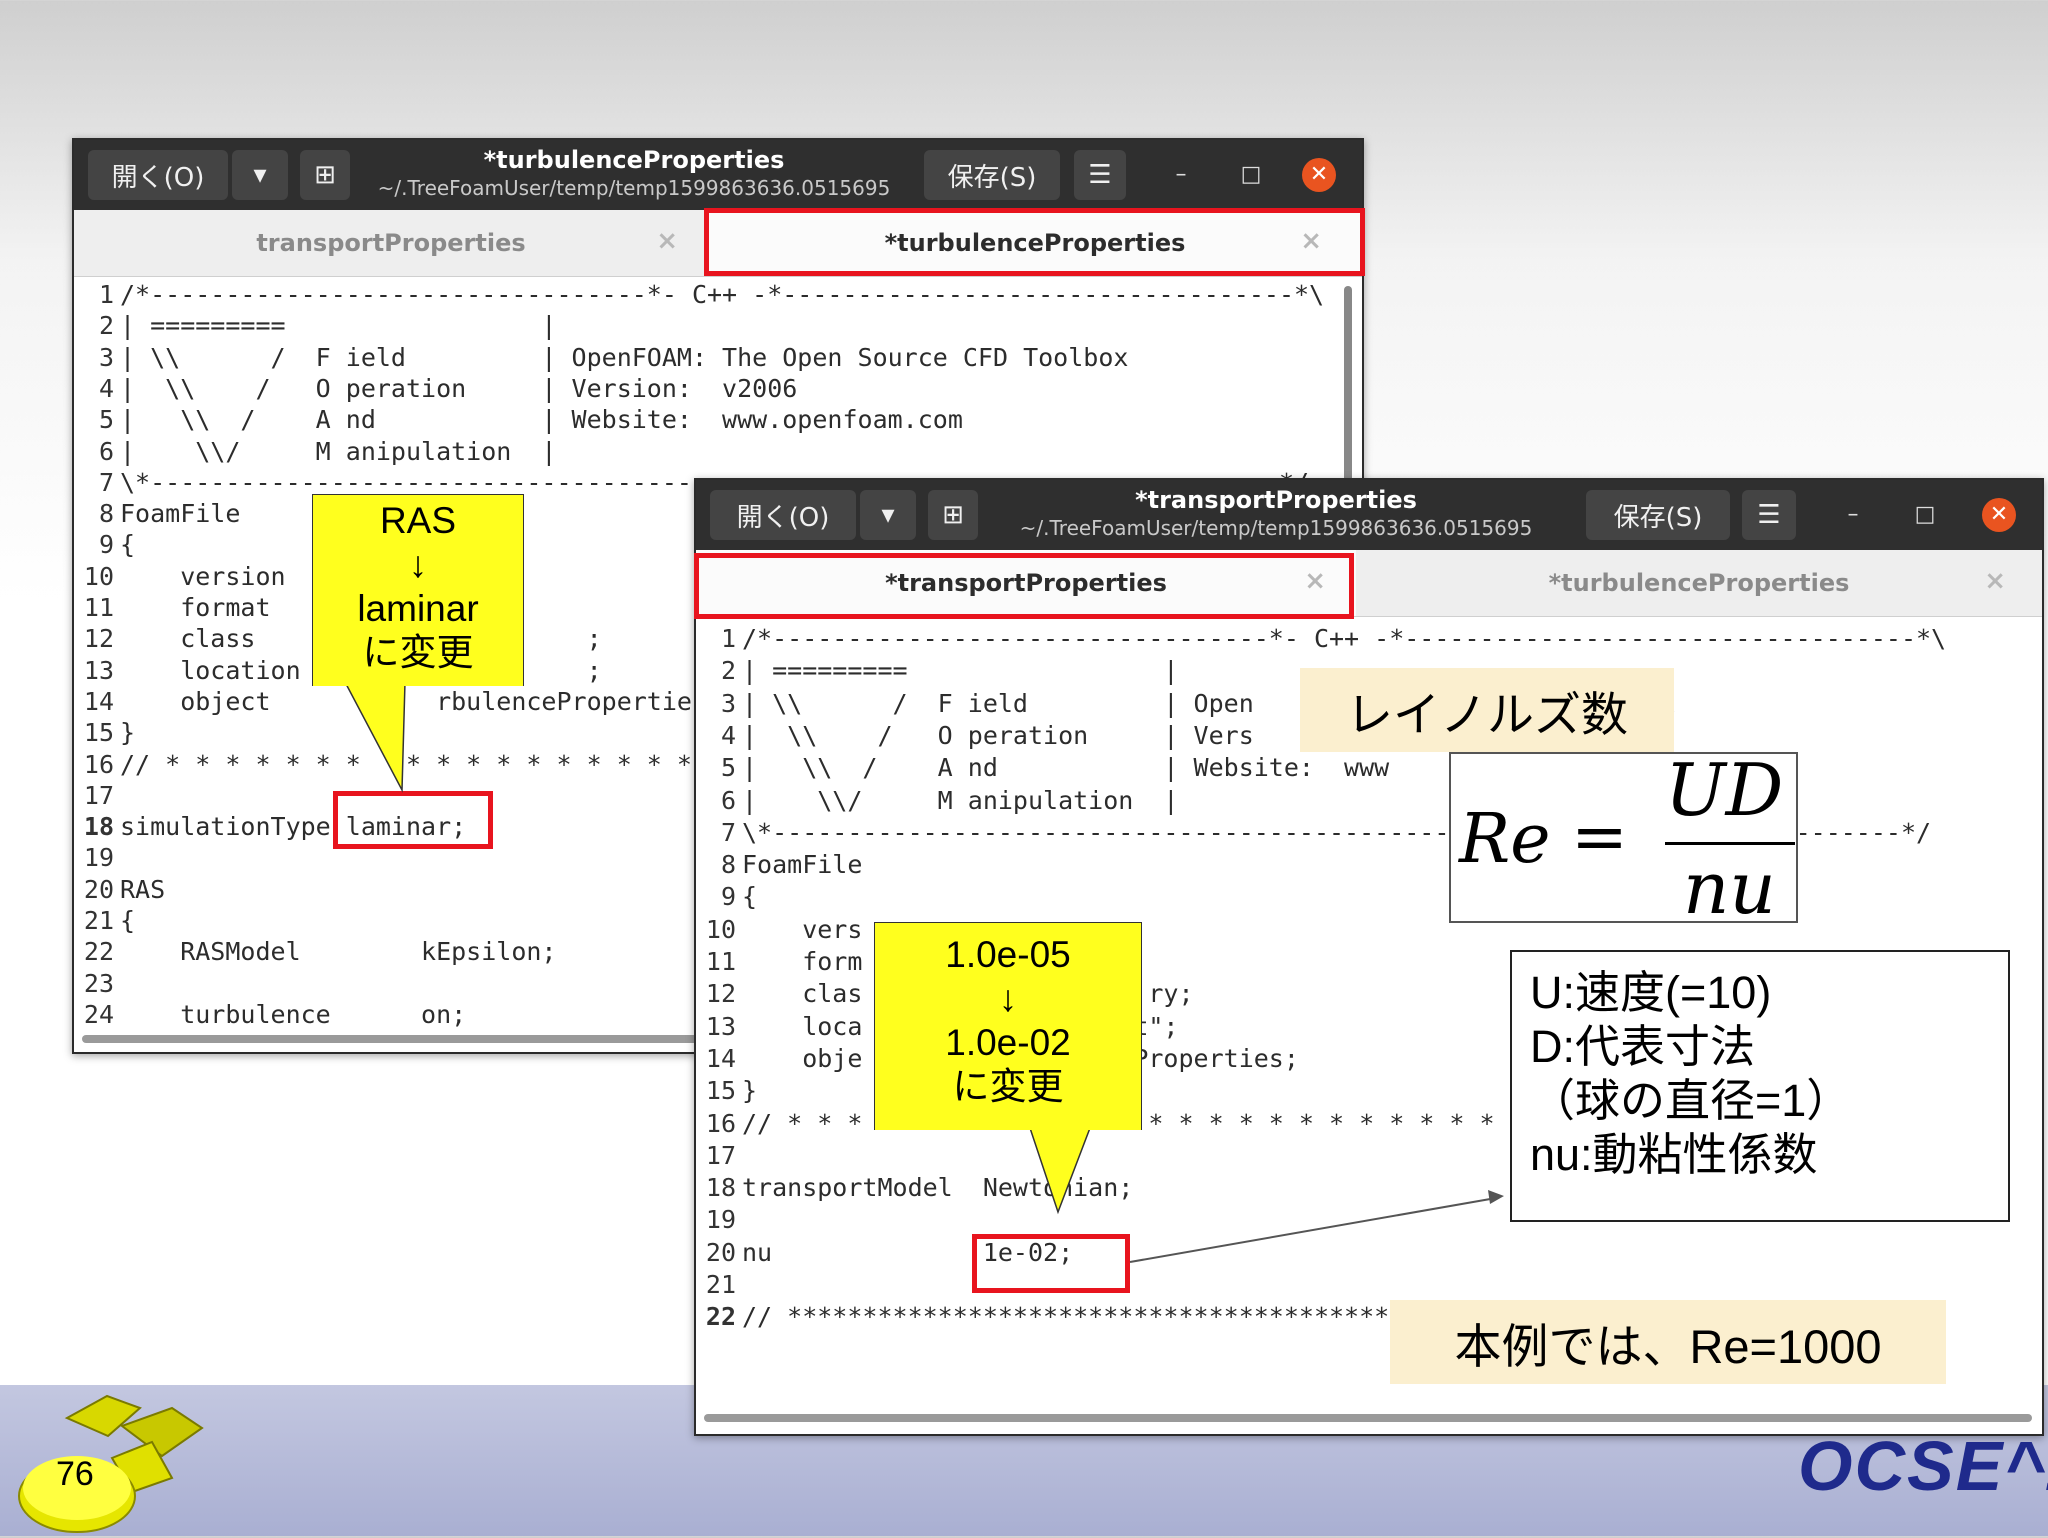 The width and height of the screenshot is (2048, 1538). What do you see at coordinates (1034, 242) in the screenshot?
I see `highlight-turbulence-tab` at bounding box center [1034, 242].